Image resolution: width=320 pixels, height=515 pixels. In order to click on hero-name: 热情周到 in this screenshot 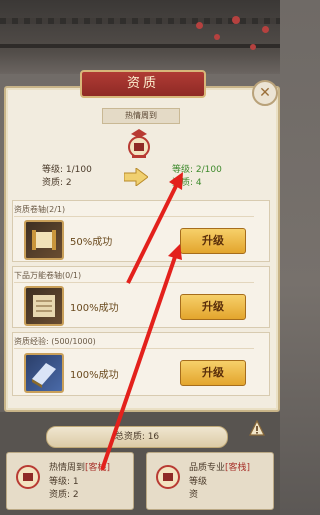, I will do `click(141, 116)`.